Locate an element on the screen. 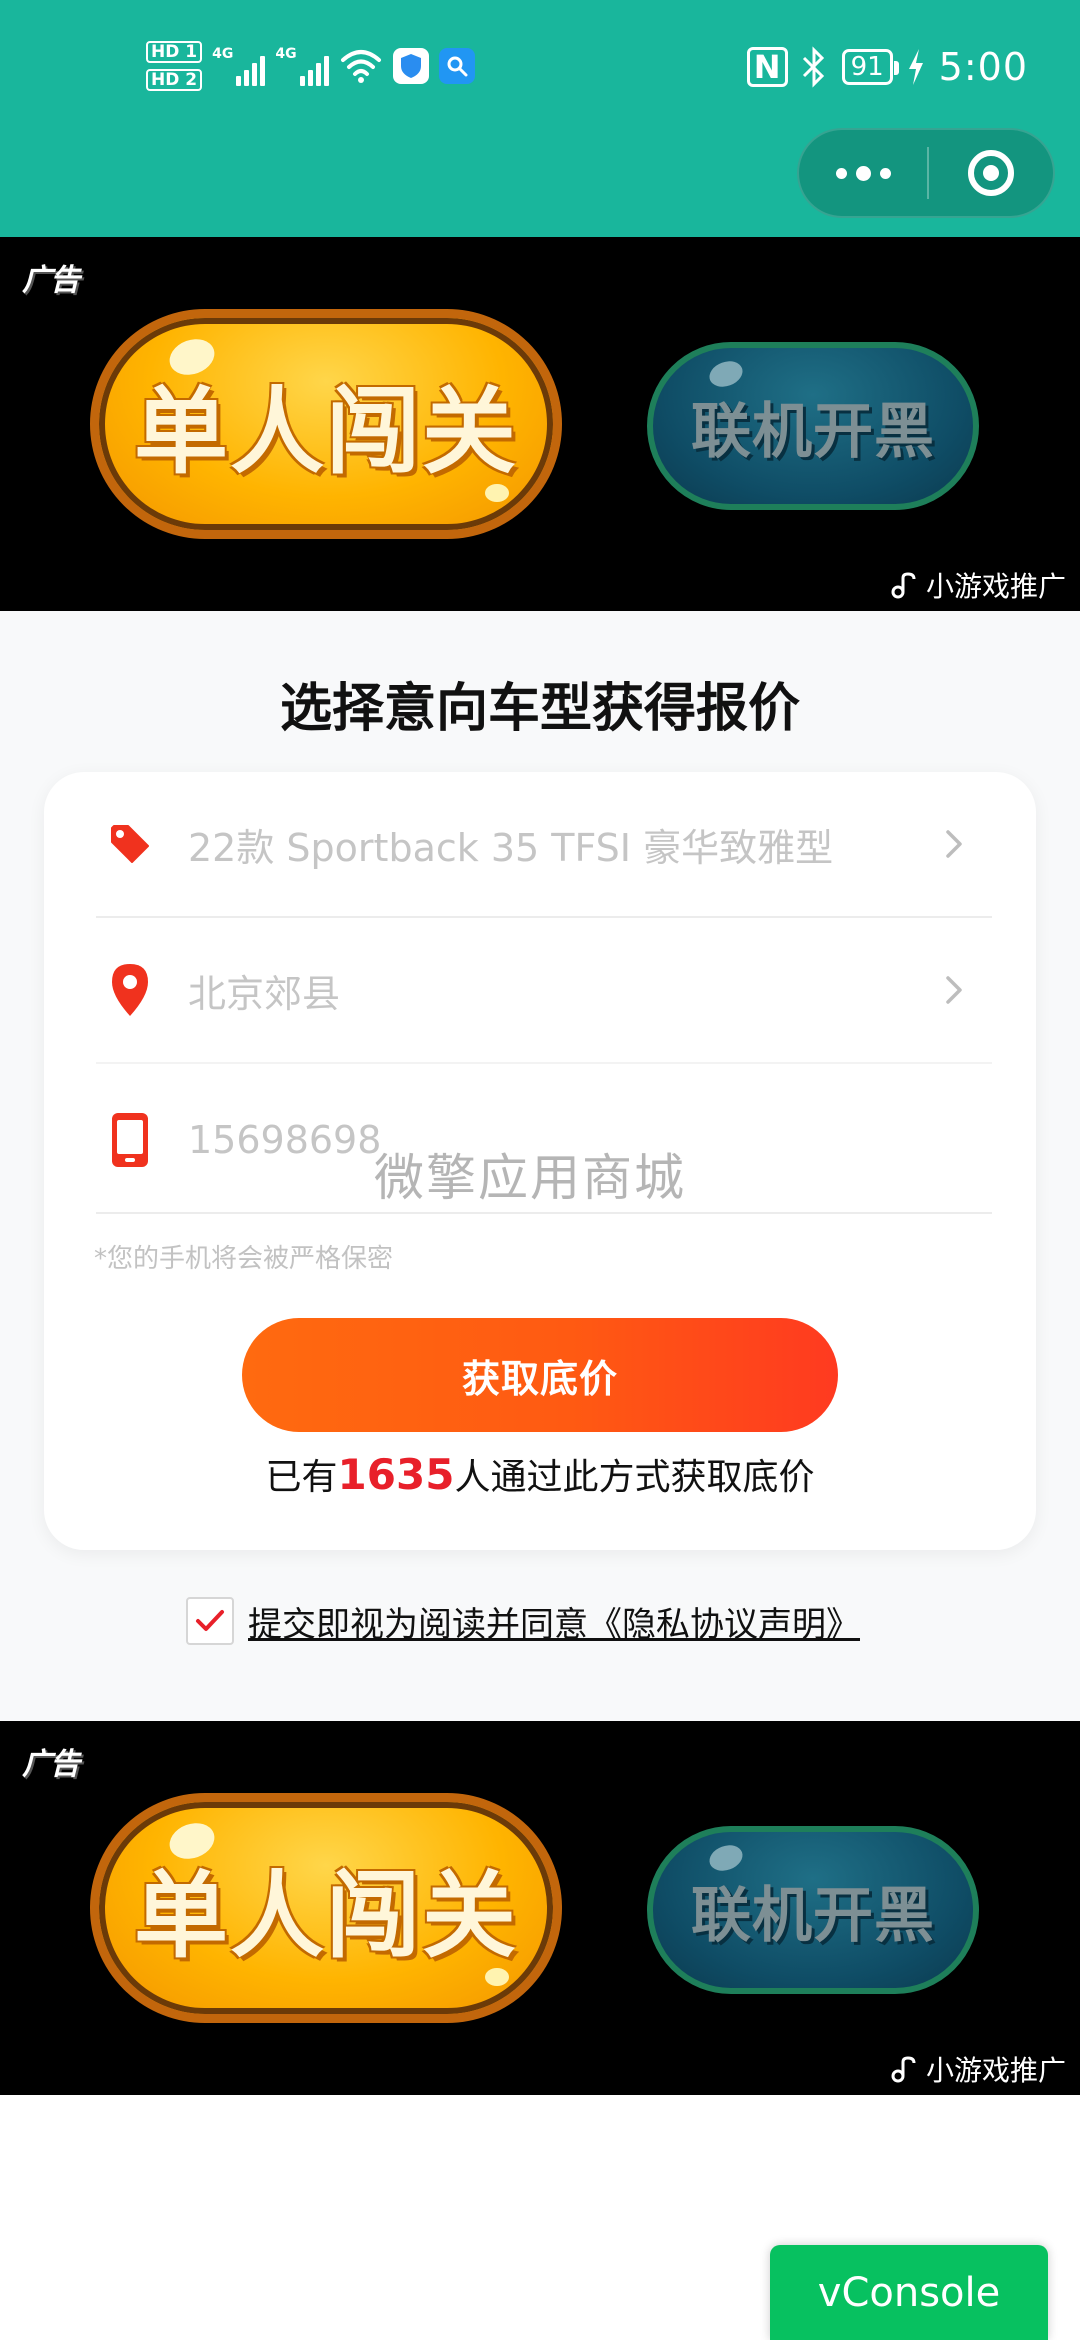  watermark-text: 微擎应用商城 is located at coordinates (530, 1178).